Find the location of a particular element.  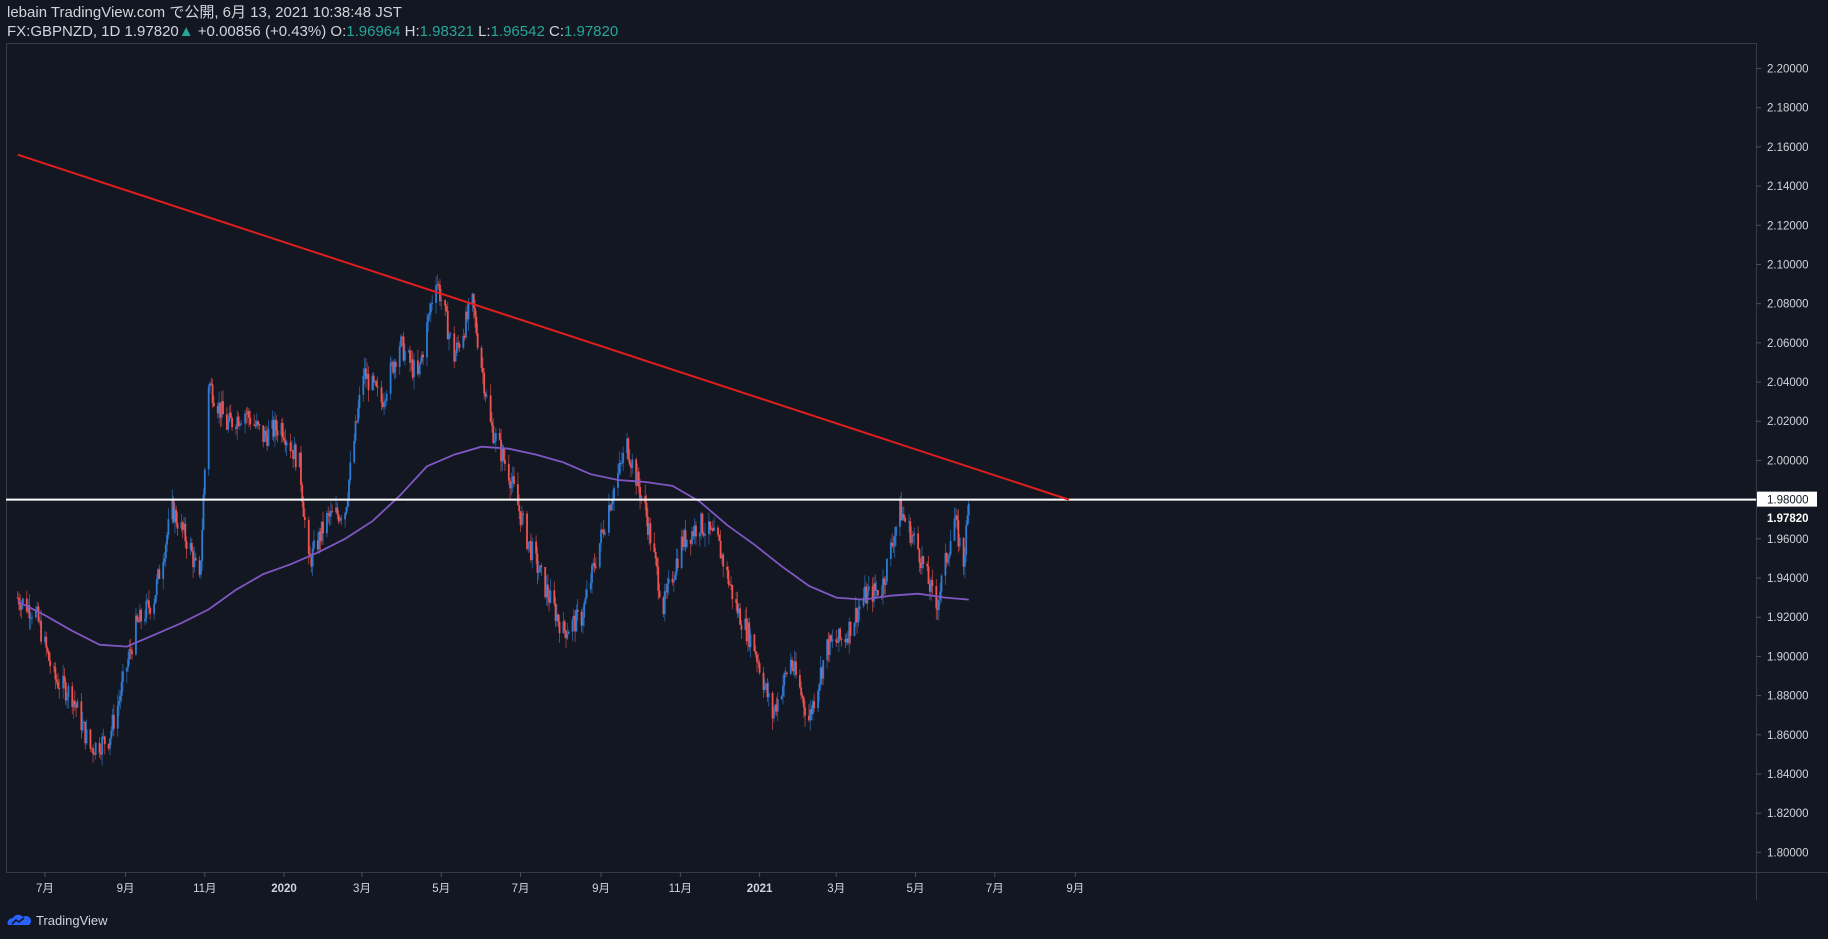

price-tick-label: 2.04000 is located at coordinates (1788, 383).